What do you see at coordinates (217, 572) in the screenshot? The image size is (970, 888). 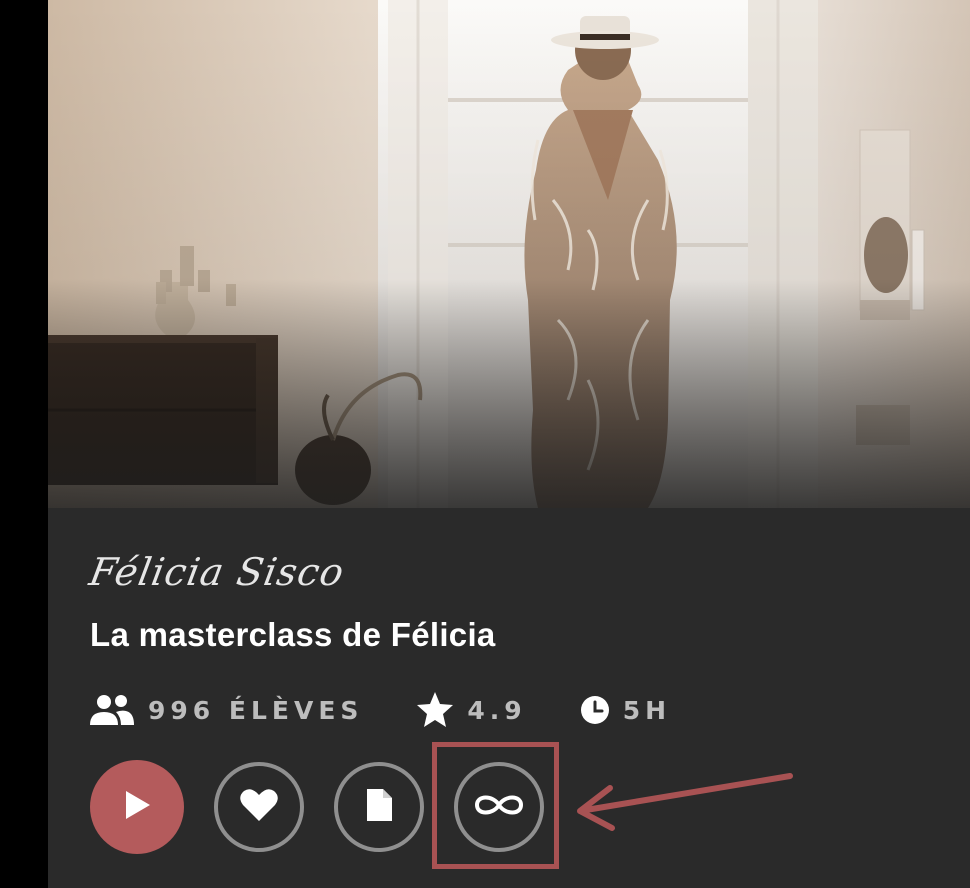 I see `instructor-name: Félicia Sisco` at bounding box center [217, 572].